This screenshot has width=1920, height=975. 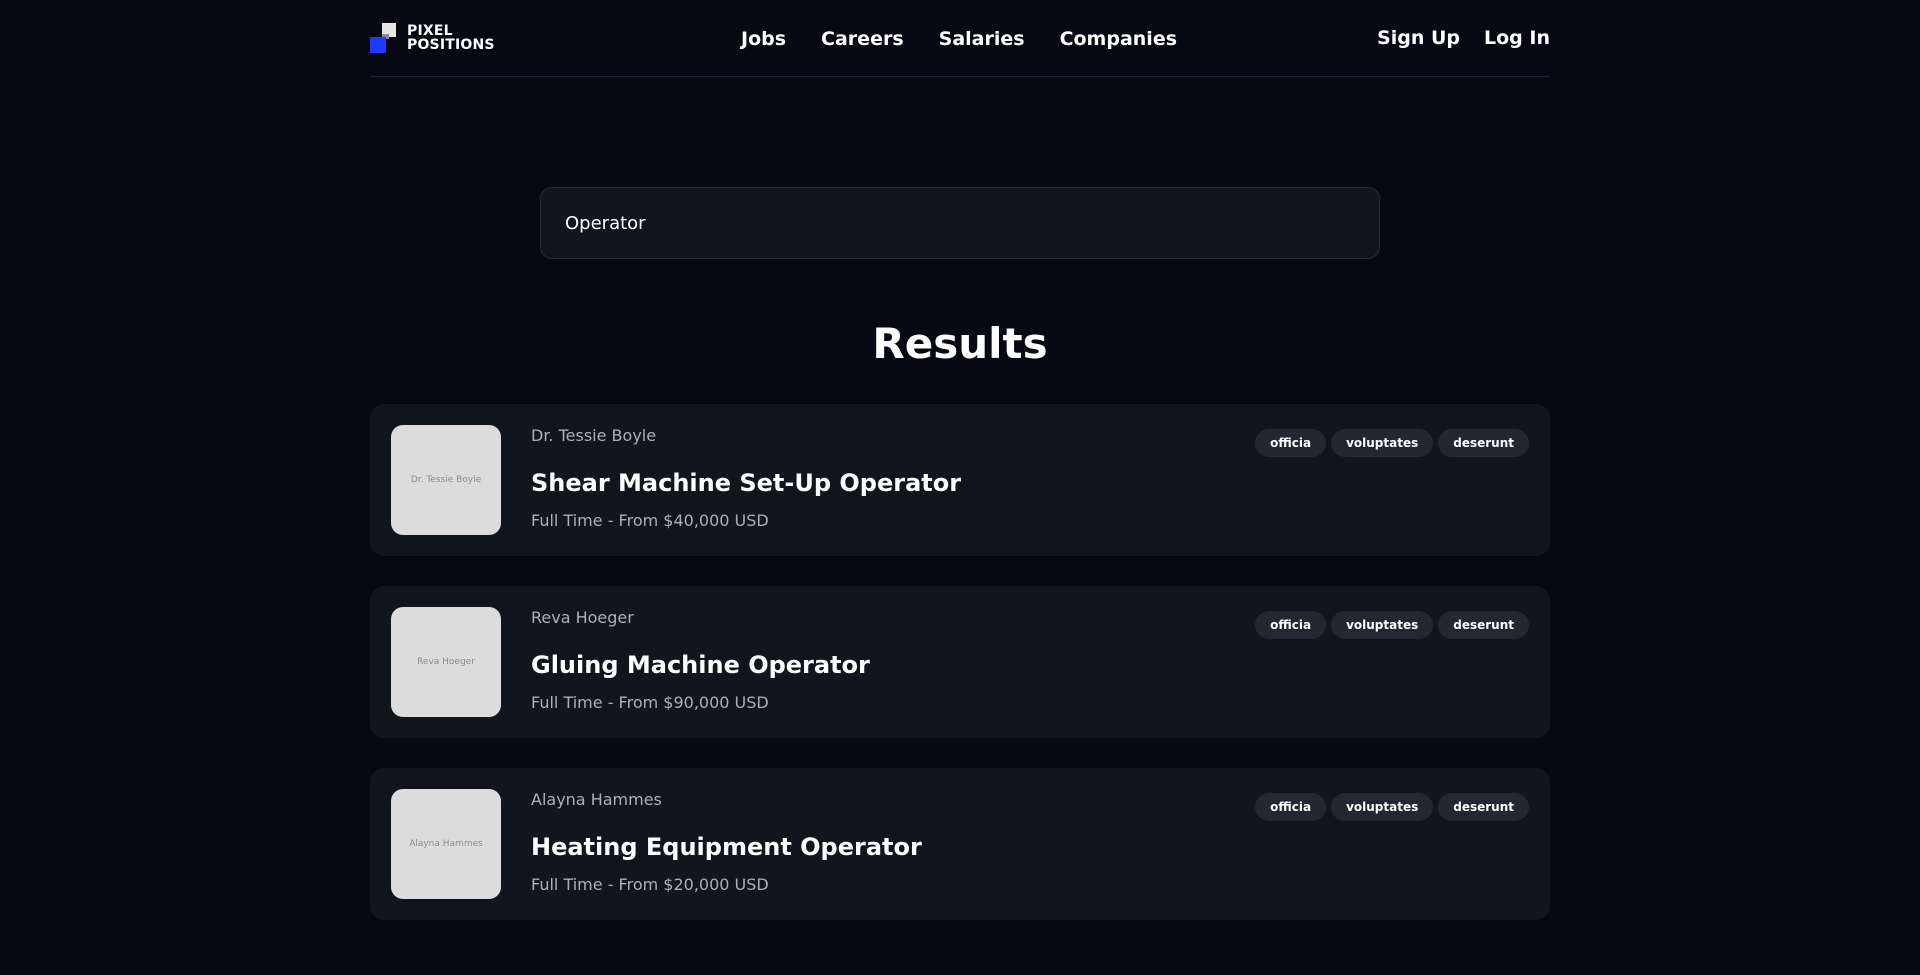 What do you see at coordinates (385, 38) in the screenshot?
I see `logo-icon` at bounding box center [385, 38].